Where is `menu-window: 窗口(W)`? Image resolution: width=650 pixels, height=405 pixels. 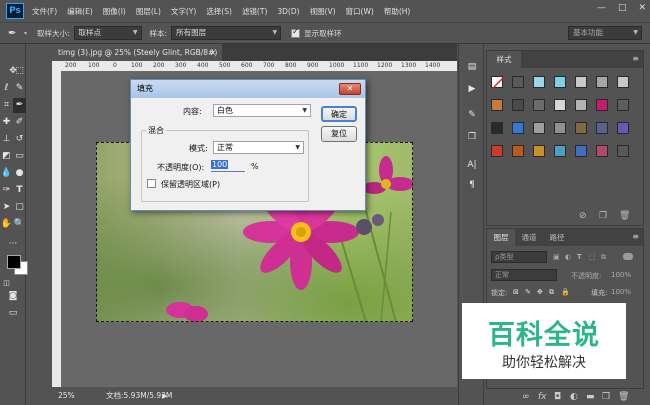
menu-window: 窗口(W) is located at coordinates (360, 11).